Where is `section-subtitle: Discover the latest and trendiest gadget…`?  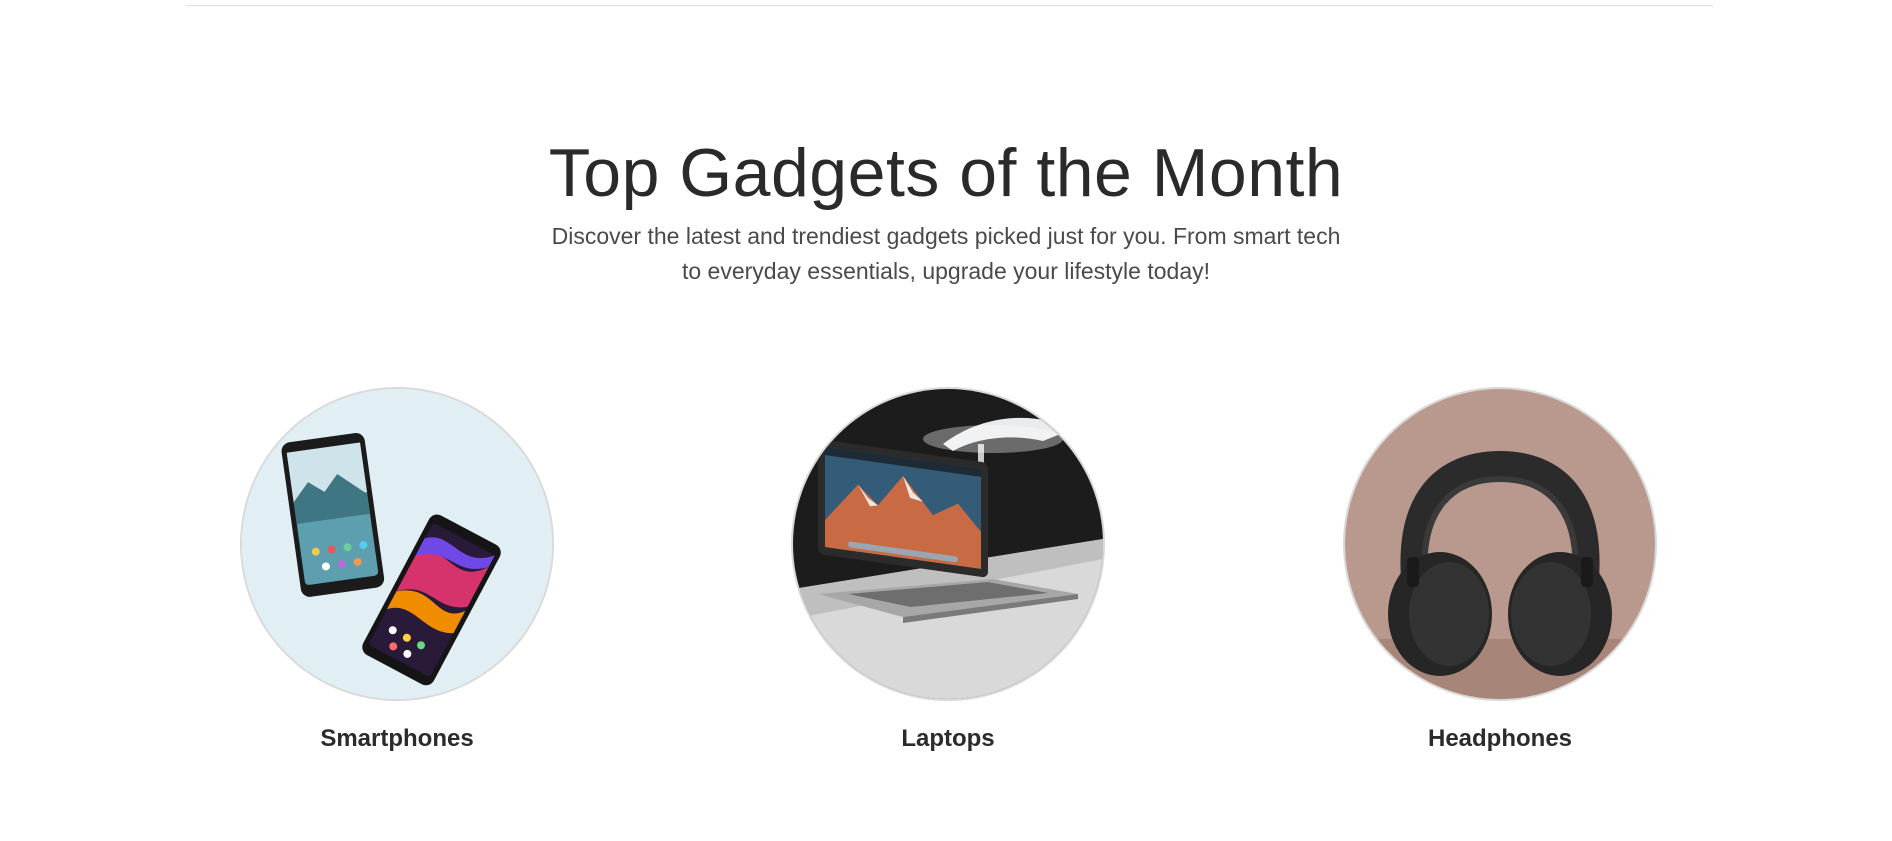
section-subtitle: Discover the latest and trendiest gadget… is located at coordinates (946, 253).